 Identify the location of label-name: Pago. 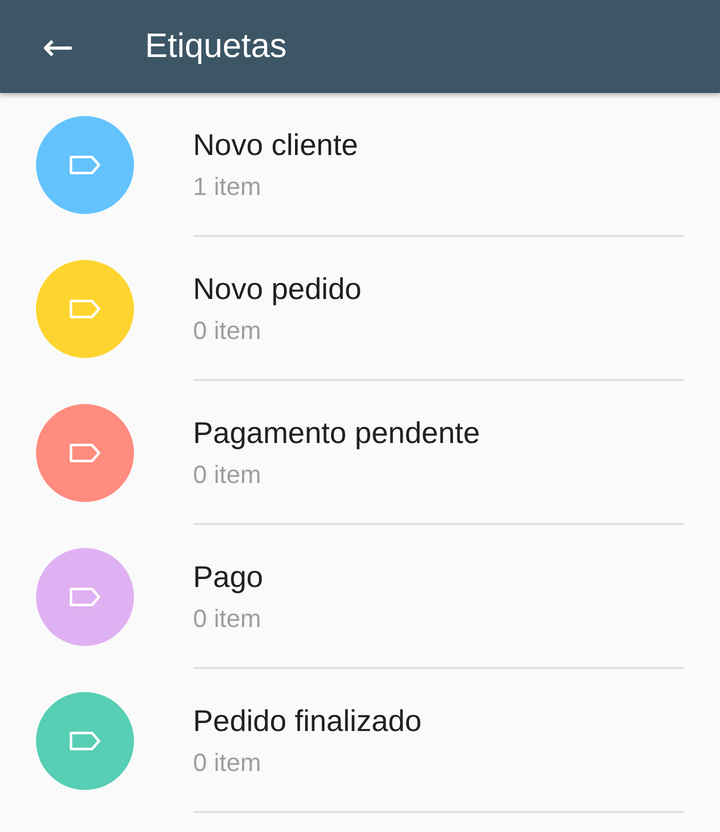
(438, 577).